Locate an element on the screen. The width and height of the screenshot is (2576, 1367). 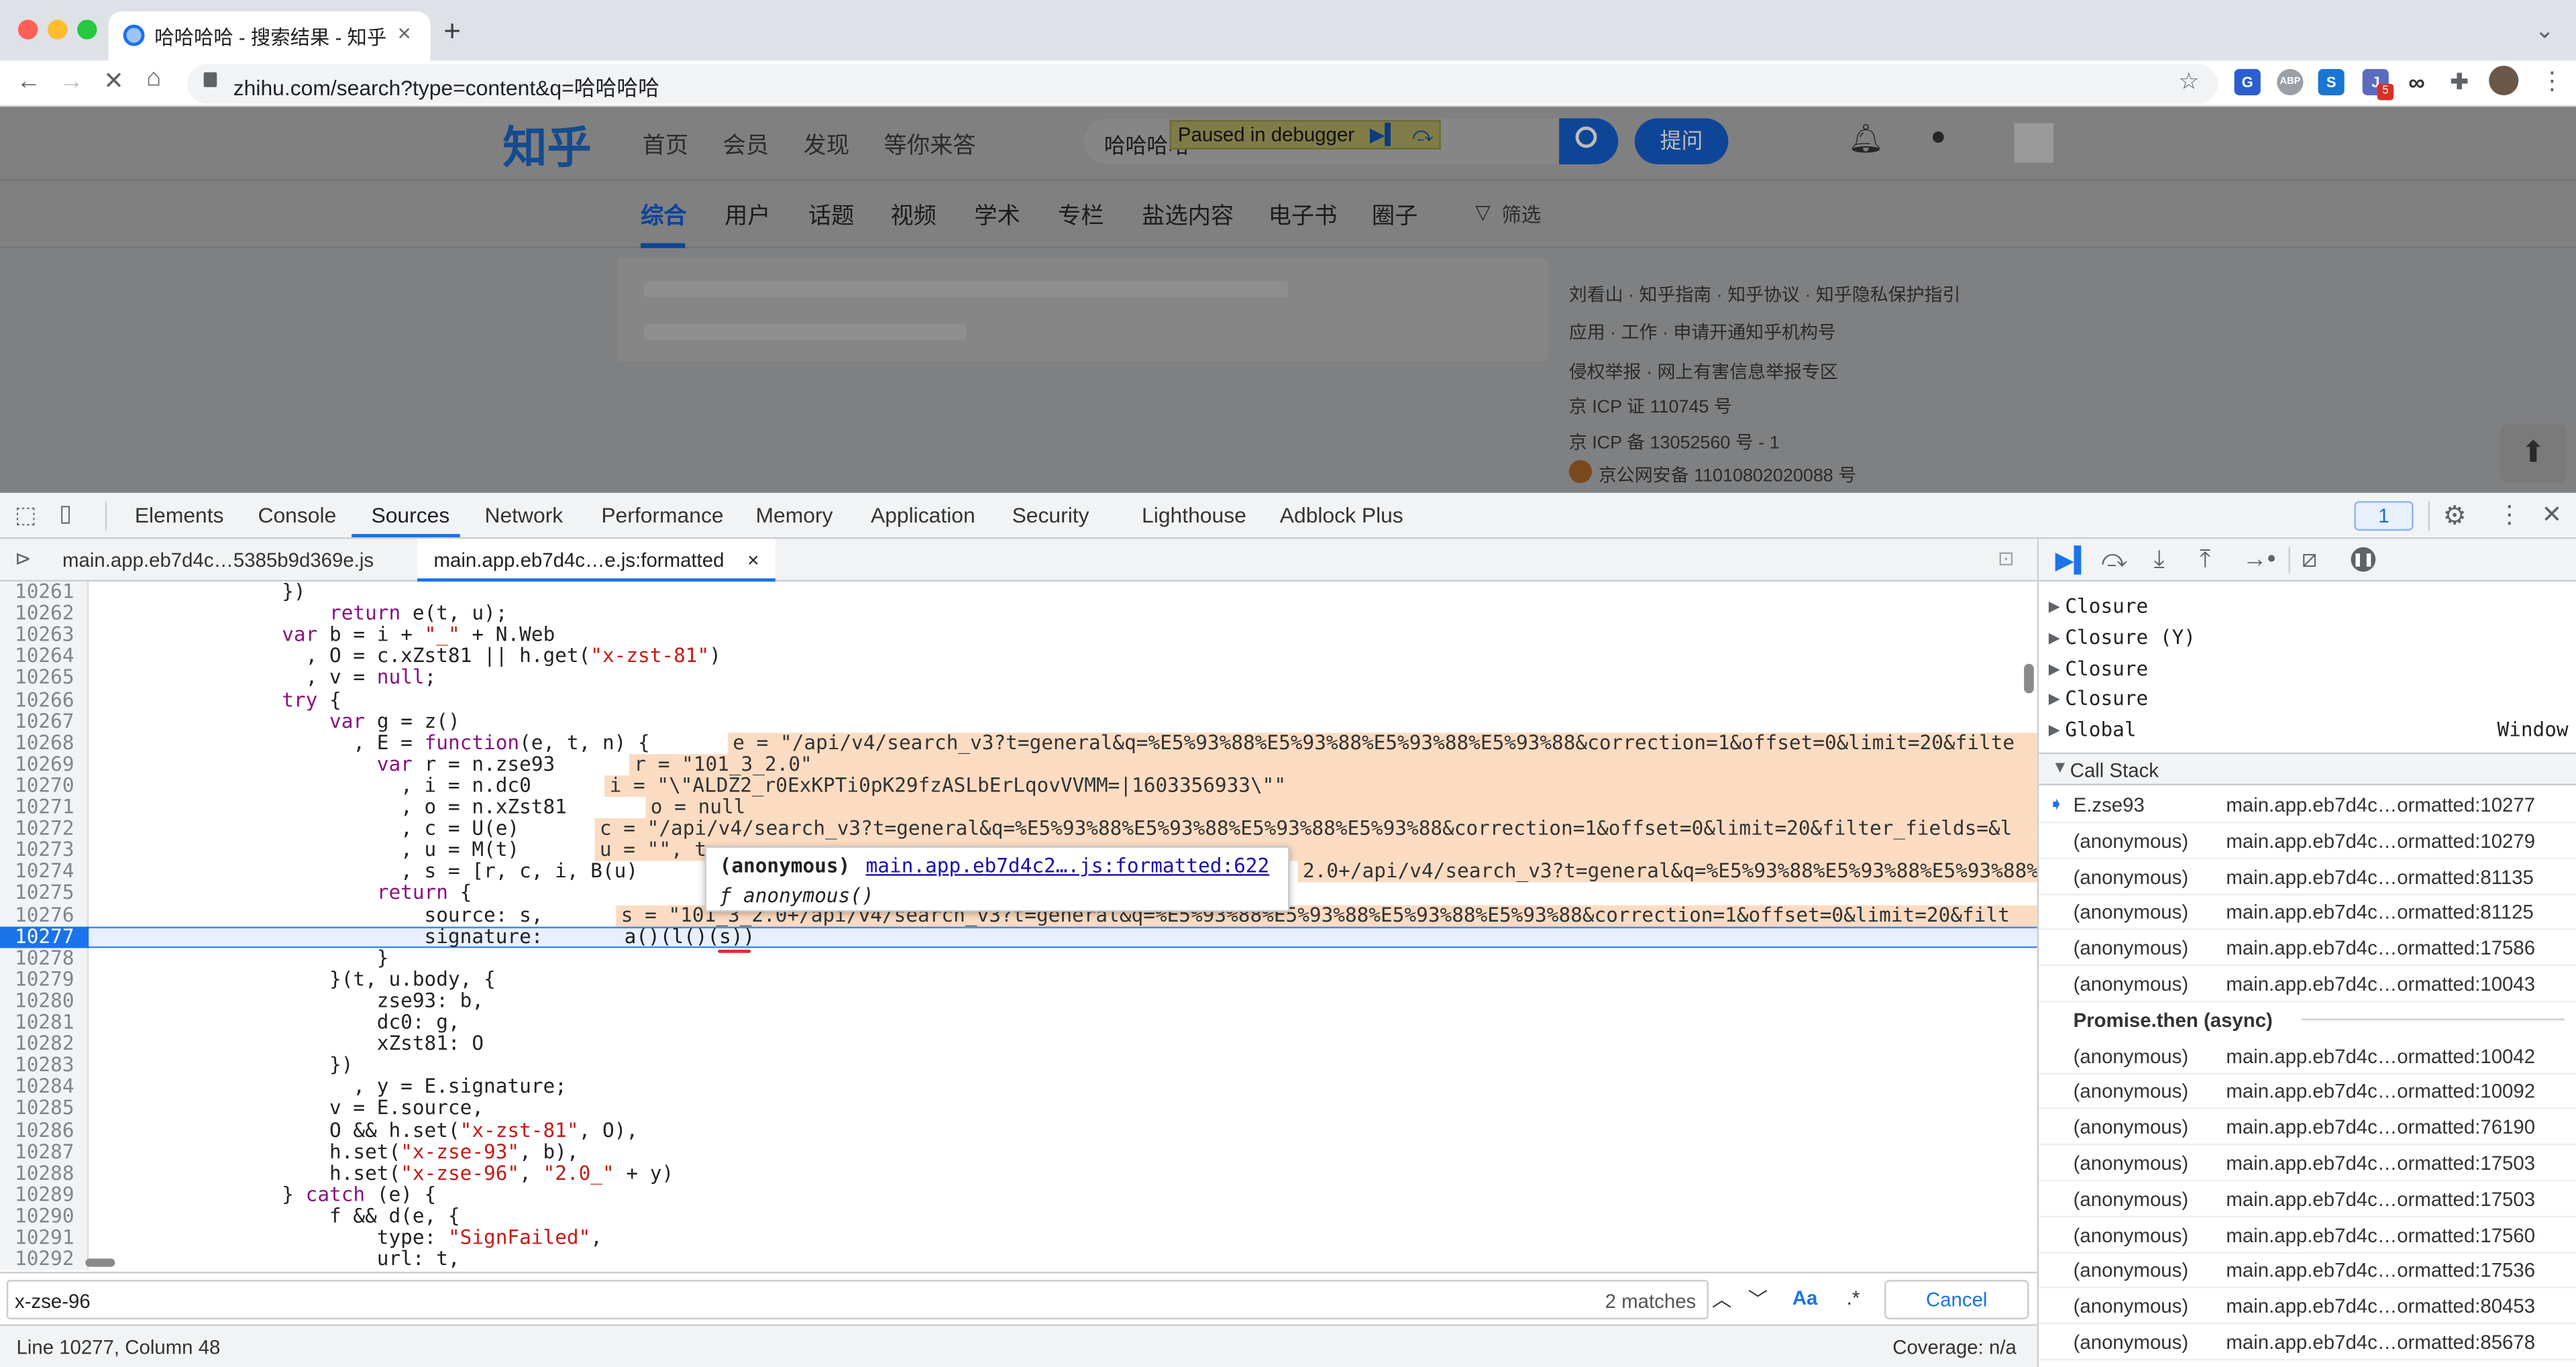
call-stack-header: ▼ Call Stack is located at coordinates (2307, 768).